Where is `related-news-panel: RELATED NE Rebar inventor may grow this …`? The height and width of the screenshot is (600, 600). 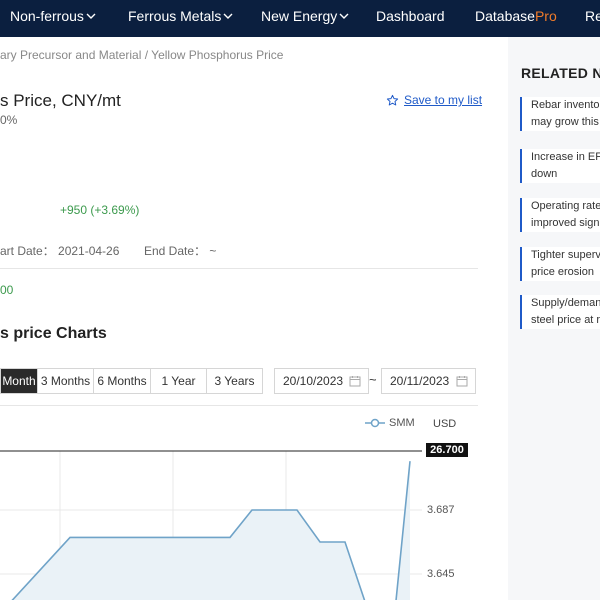 related-news-panel: RELATED NE Rebar inventor may grow this … is located at coordinates (554, 318).